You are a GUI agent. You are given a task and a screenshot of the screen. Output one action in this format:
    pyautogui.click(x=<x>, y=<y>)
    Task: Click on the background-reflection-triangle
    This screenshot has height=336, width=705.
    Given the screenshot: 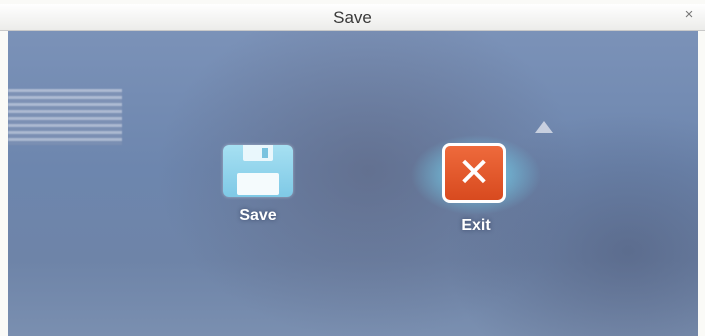 What is the action you would take?
    pyautogui.click(x=544, y=127)
    